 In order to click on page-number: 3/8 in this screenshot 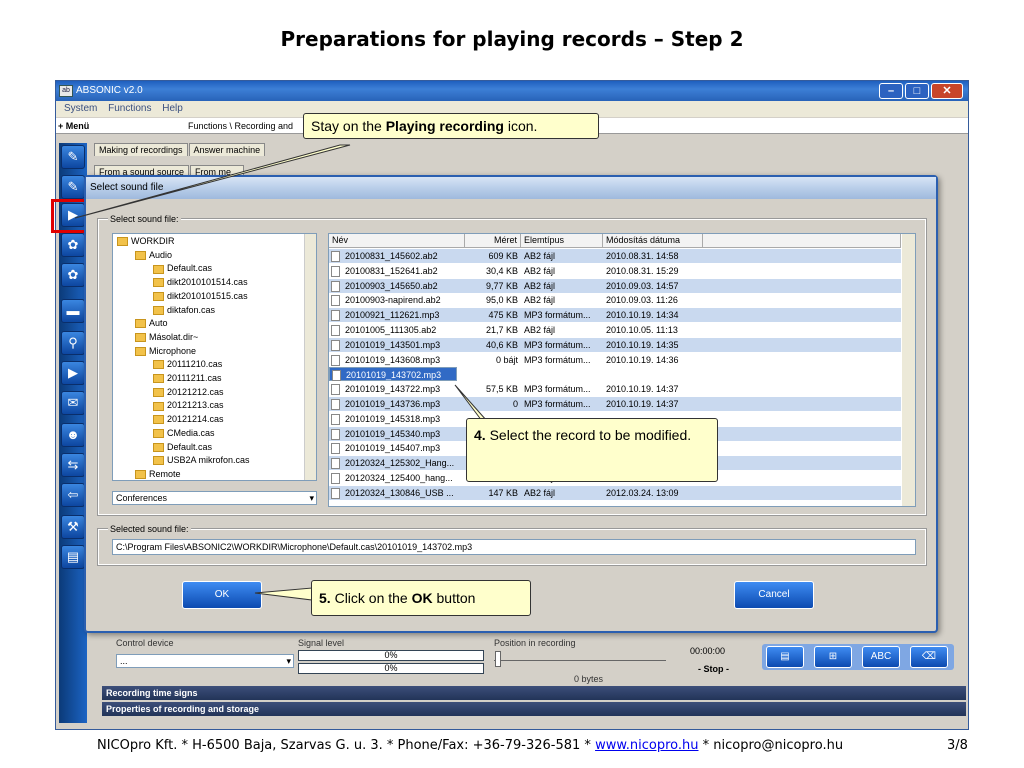, I will do `click(957, 745)`.